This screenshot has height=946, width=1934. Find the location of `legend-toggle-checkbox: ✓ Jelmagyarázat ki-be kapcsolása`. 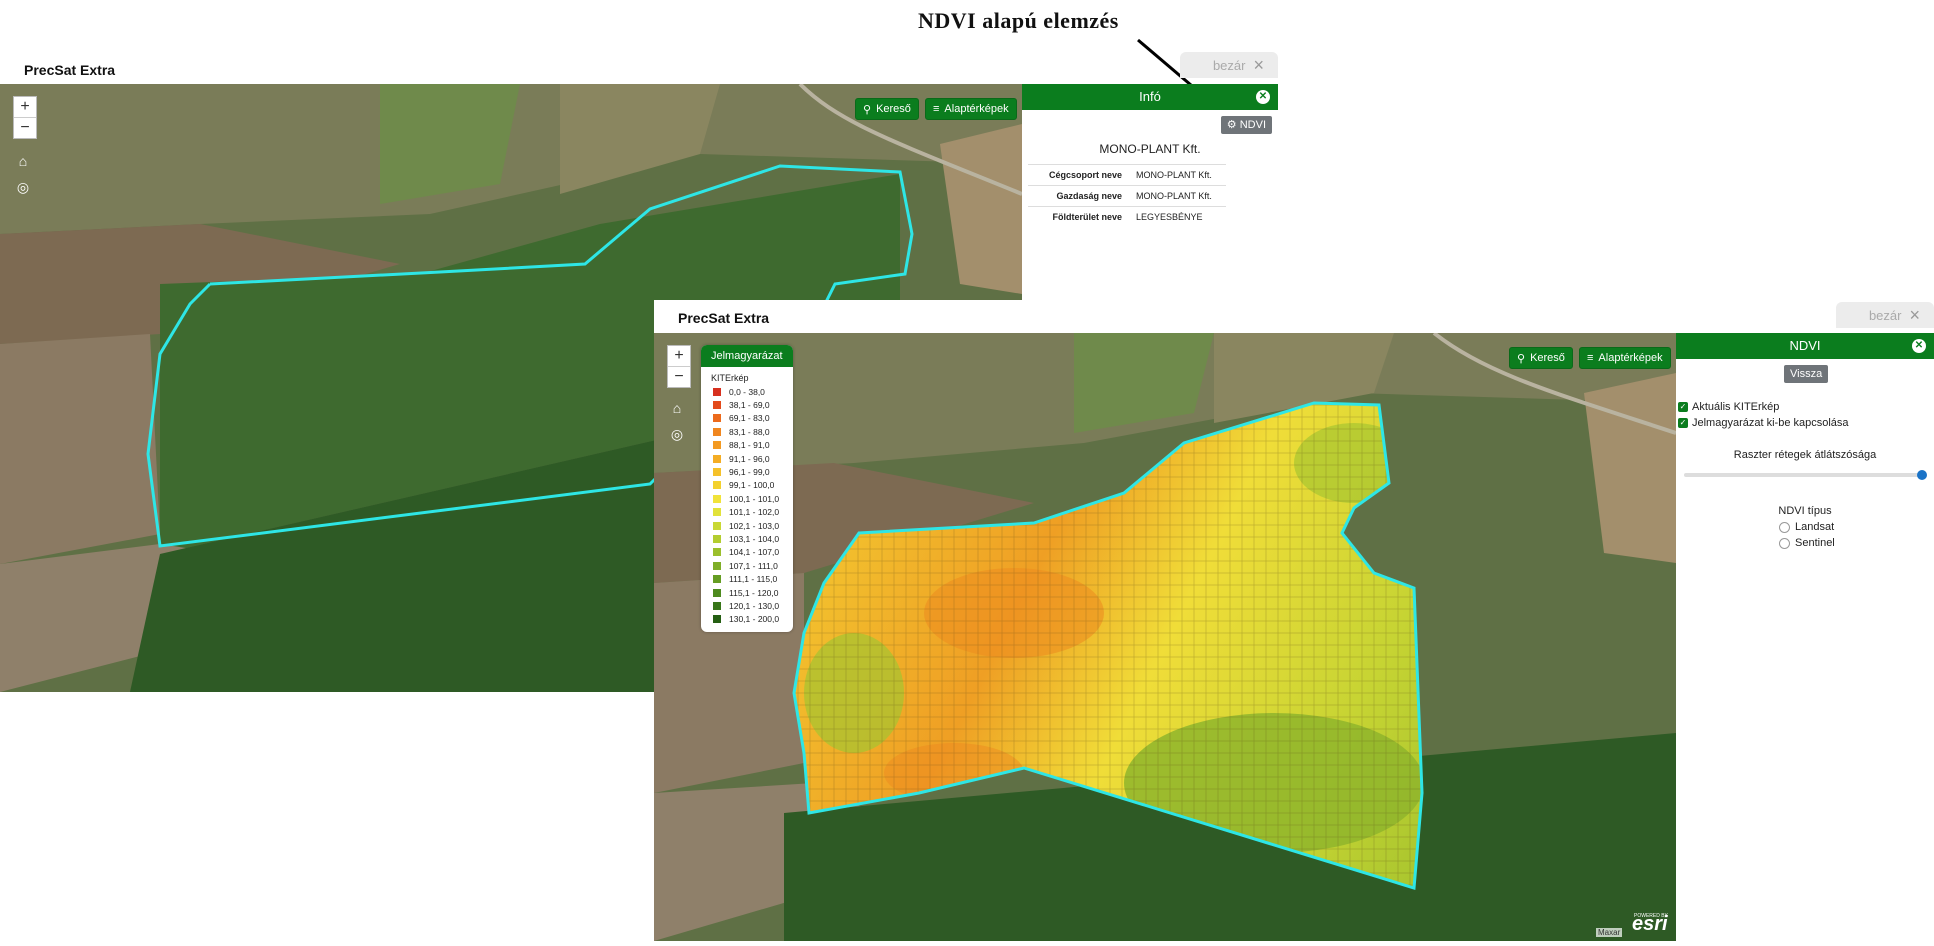

legend-toggle-checkbox: ✓ Jelmagyarázat ki-be kapcsolása is located at coordinates (1763, 423).